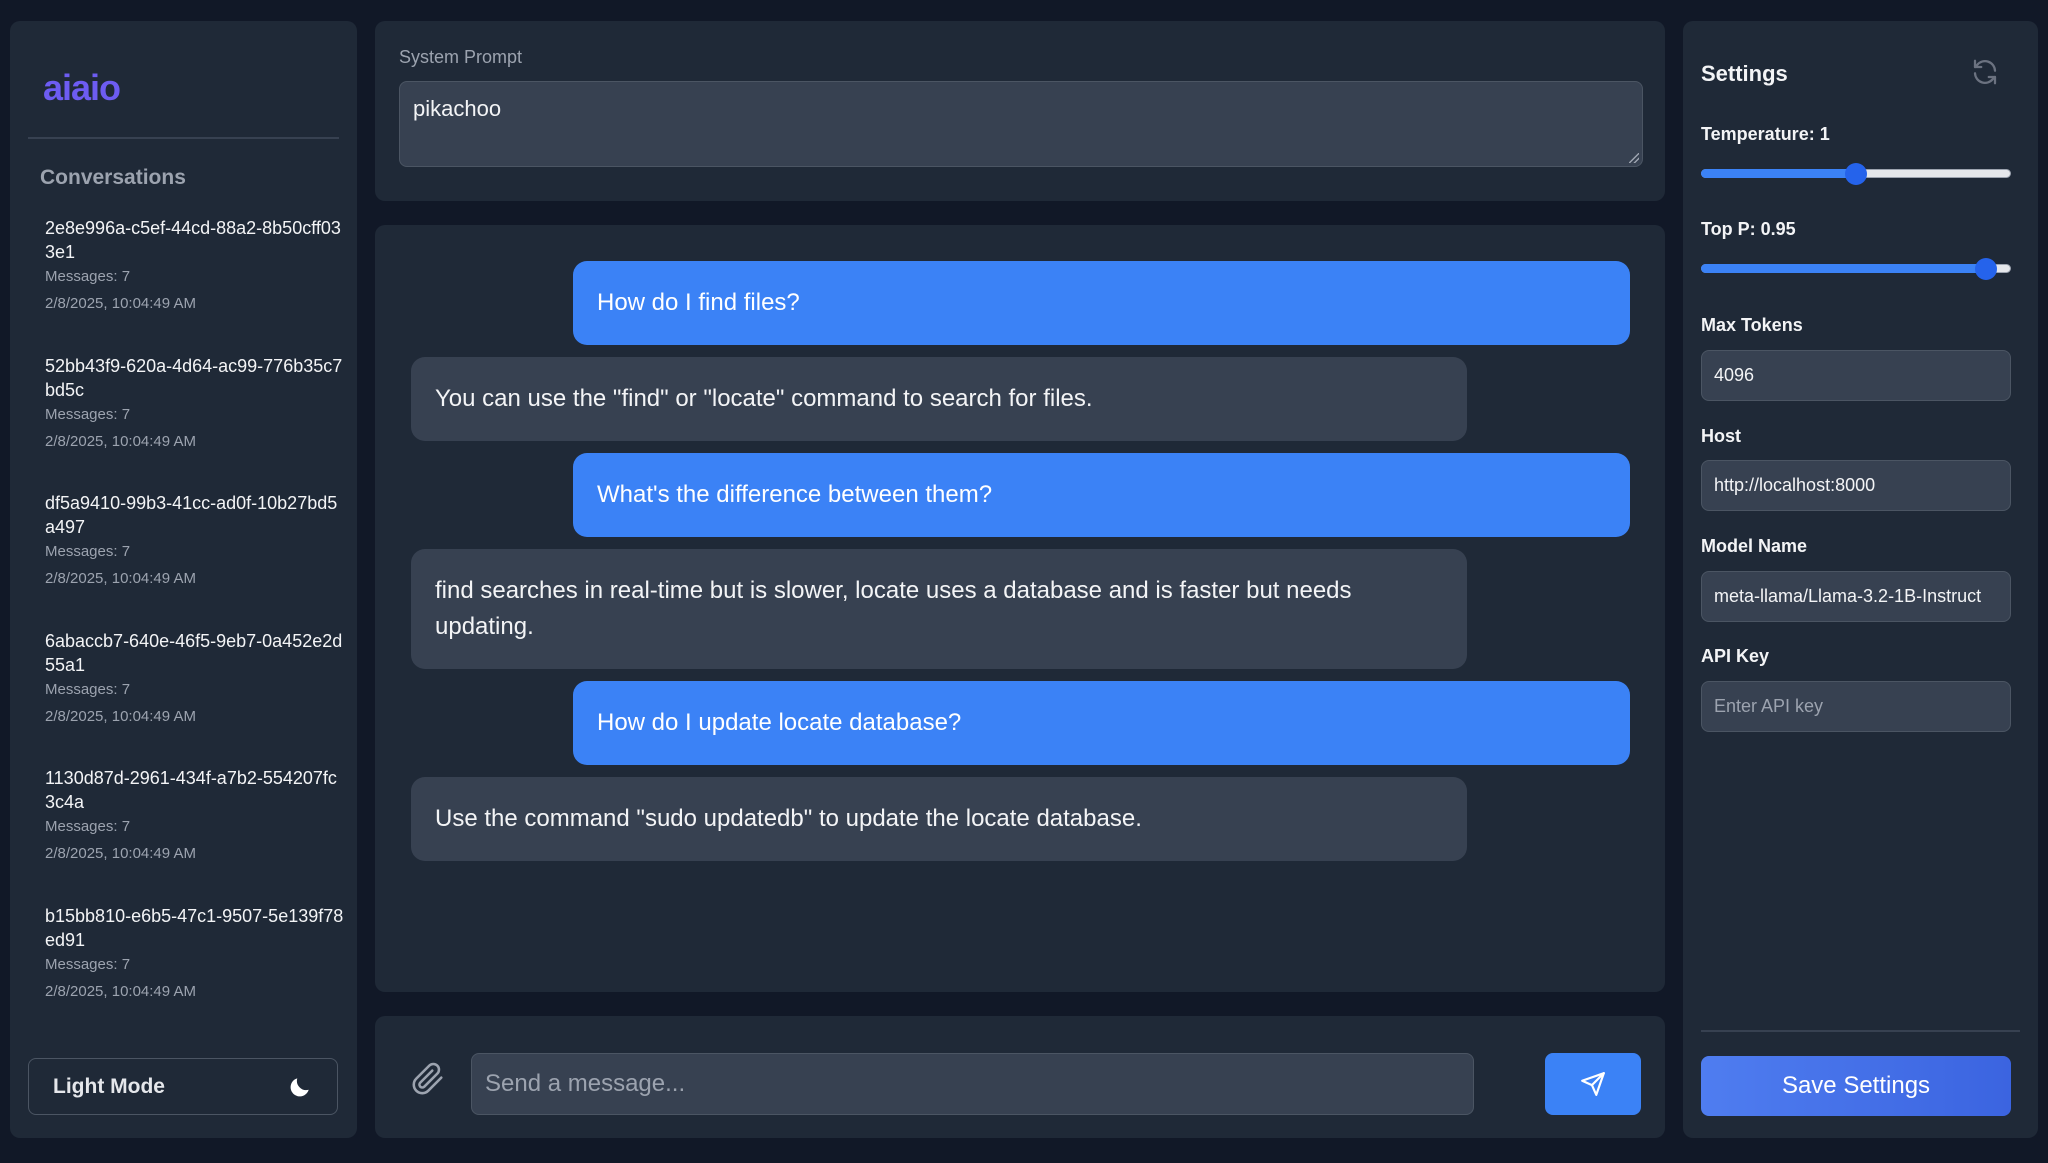 The image size is (2048, 1163). Describe the element at coordinates (82, 87) in the screenshot. I see `logo: aiaio` at that location.